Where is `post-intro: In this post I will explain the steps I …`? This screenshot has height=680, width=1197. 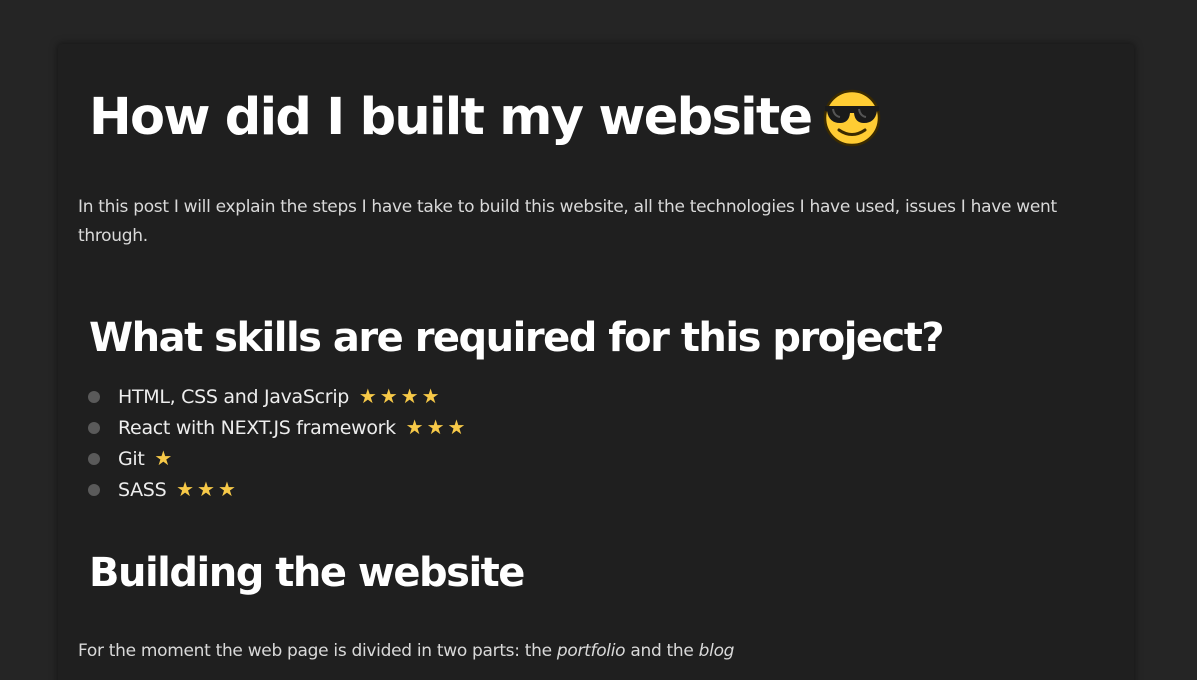 post-intro: In this post I will explain the steps I … is located at coordinates (567, 221).